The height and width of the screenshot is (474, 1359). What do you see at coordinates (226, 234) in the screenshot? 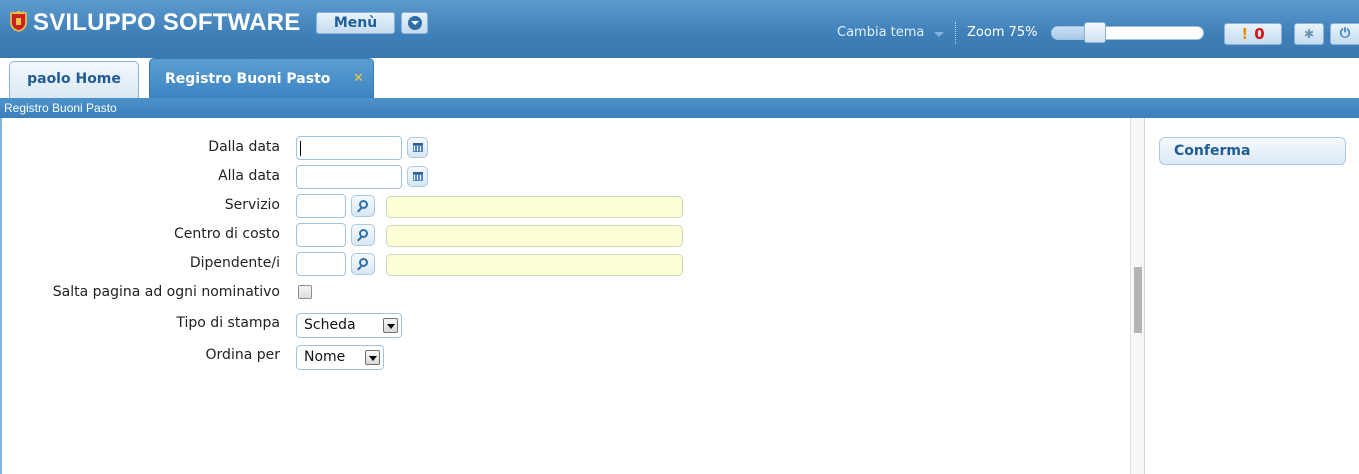
I see `cost-center-label: Centro di costo` at bounding box center [226, 234].